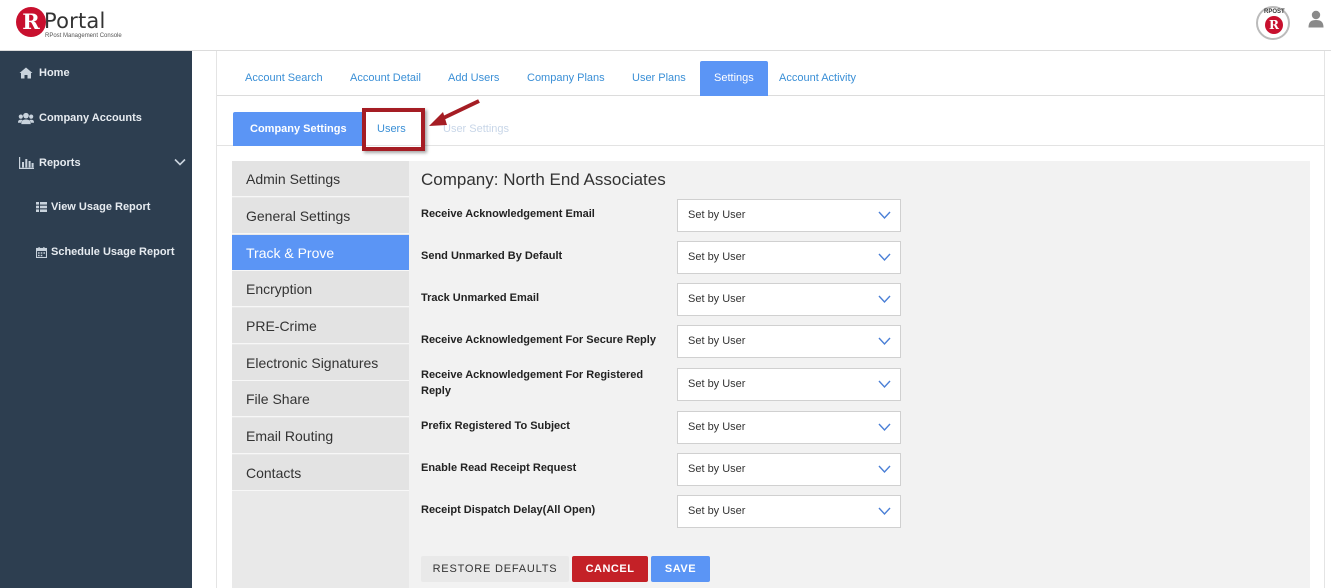 The image size is (1331, 588). Describe the element at coordinates (31, 22) in the screenshot. I see `logo-r-mark: R` at that location.